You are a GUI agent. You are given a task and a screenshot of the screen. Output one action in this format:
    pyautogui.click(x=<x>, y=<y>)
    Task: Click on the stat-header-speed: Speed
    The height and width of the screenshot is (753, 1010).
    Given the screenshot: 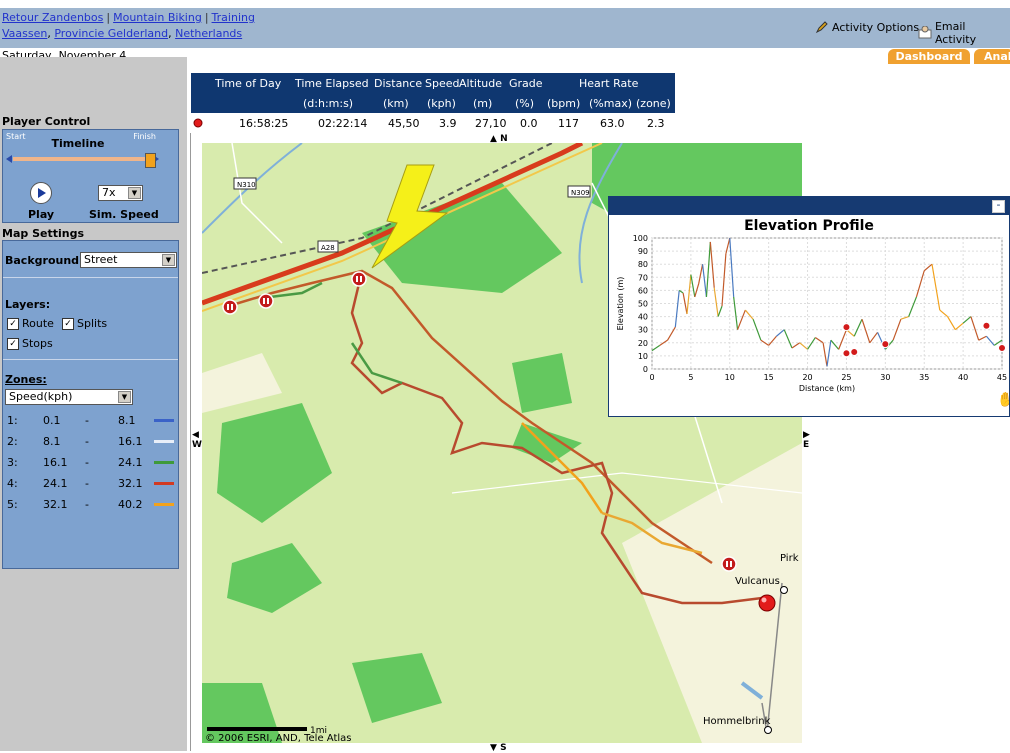 What is the action you would take?
    pyautogui.click(x=442, y=83)
    